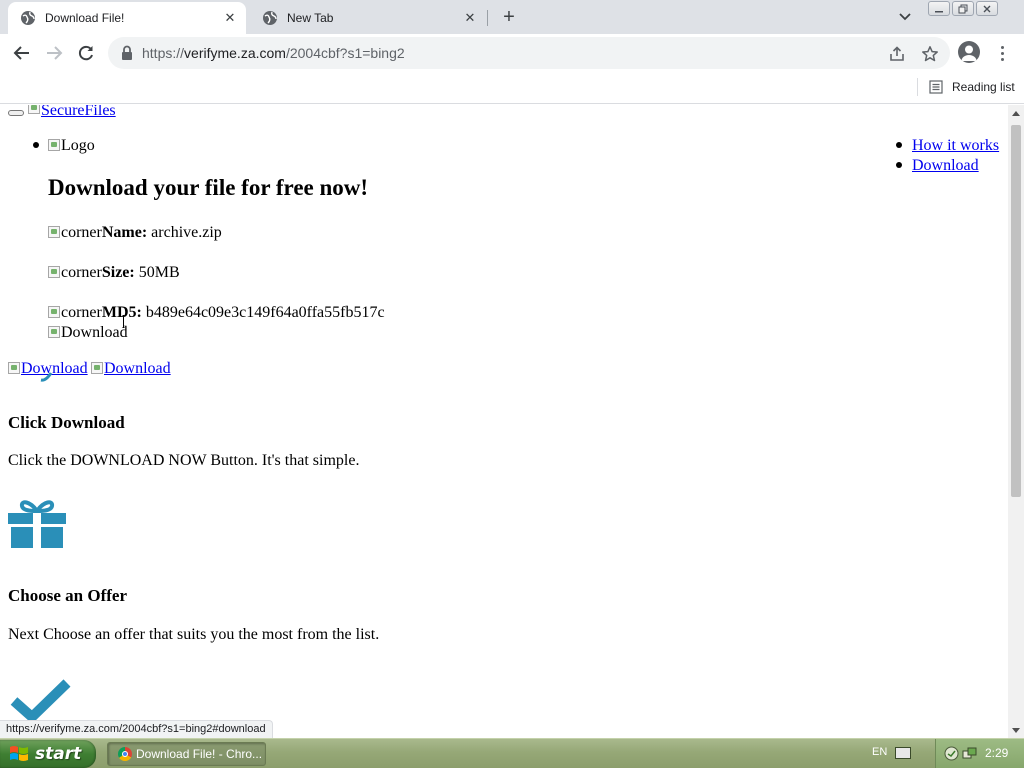 This screenshot has width=1024, height=768. What do you see at coordinates (124, 232) in the screenshot?
I see `file-name-label: Name:` at bounding box center [124, 232].